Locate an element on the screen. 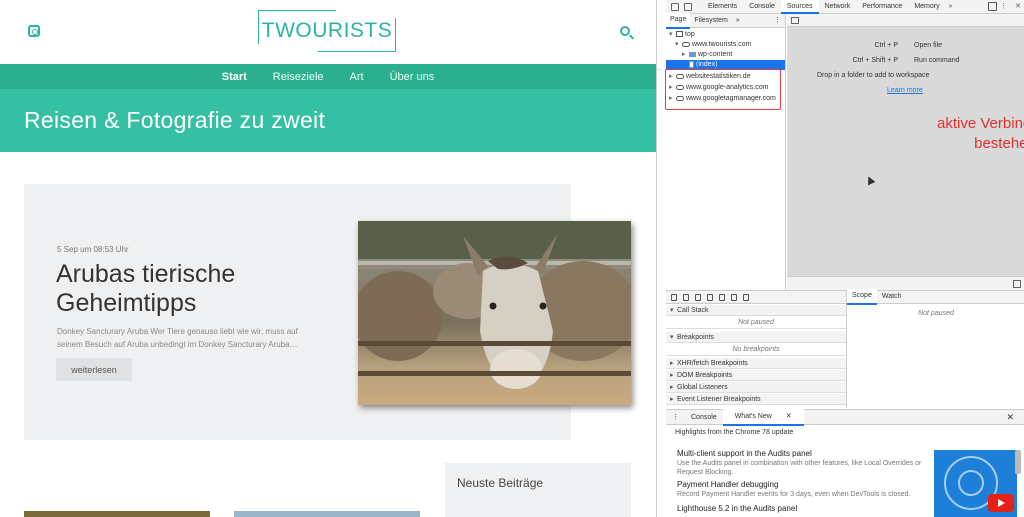 The width and height of the screenshot is (1024, 517). tree-label: wp-content is located at coordinates (715, 54).